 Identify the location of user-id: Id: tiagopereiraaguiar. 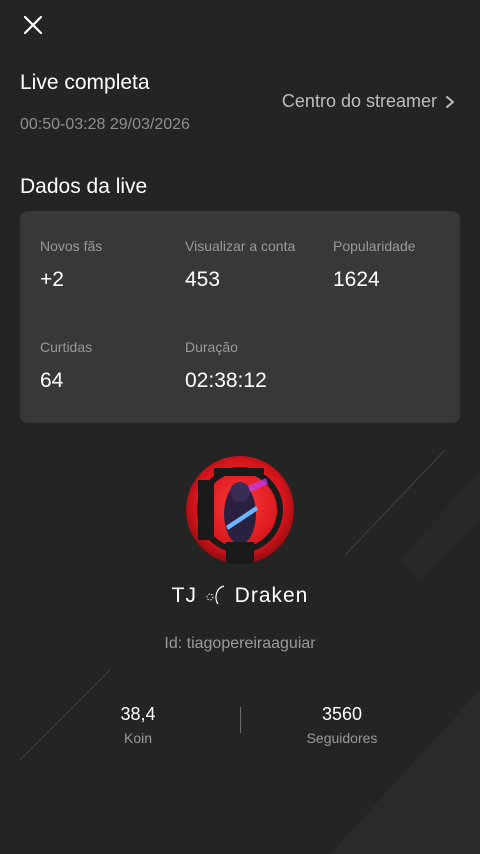
(240, 643).